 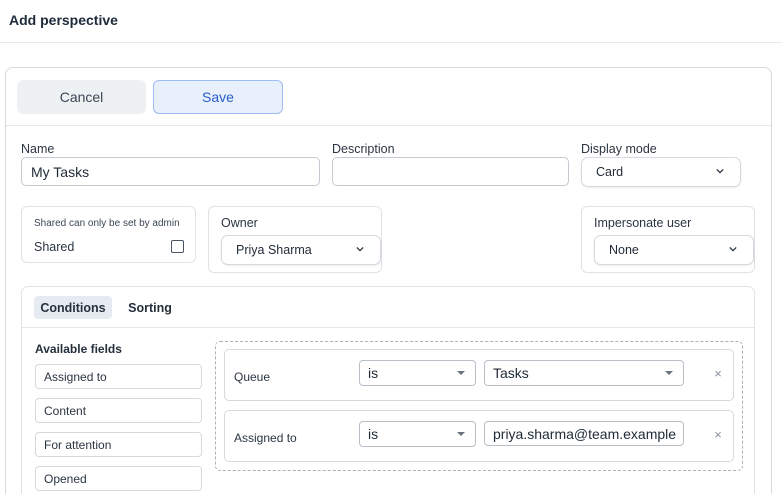 I want to click on owner-select: Priya Sharma, so click(x=301, y=250).